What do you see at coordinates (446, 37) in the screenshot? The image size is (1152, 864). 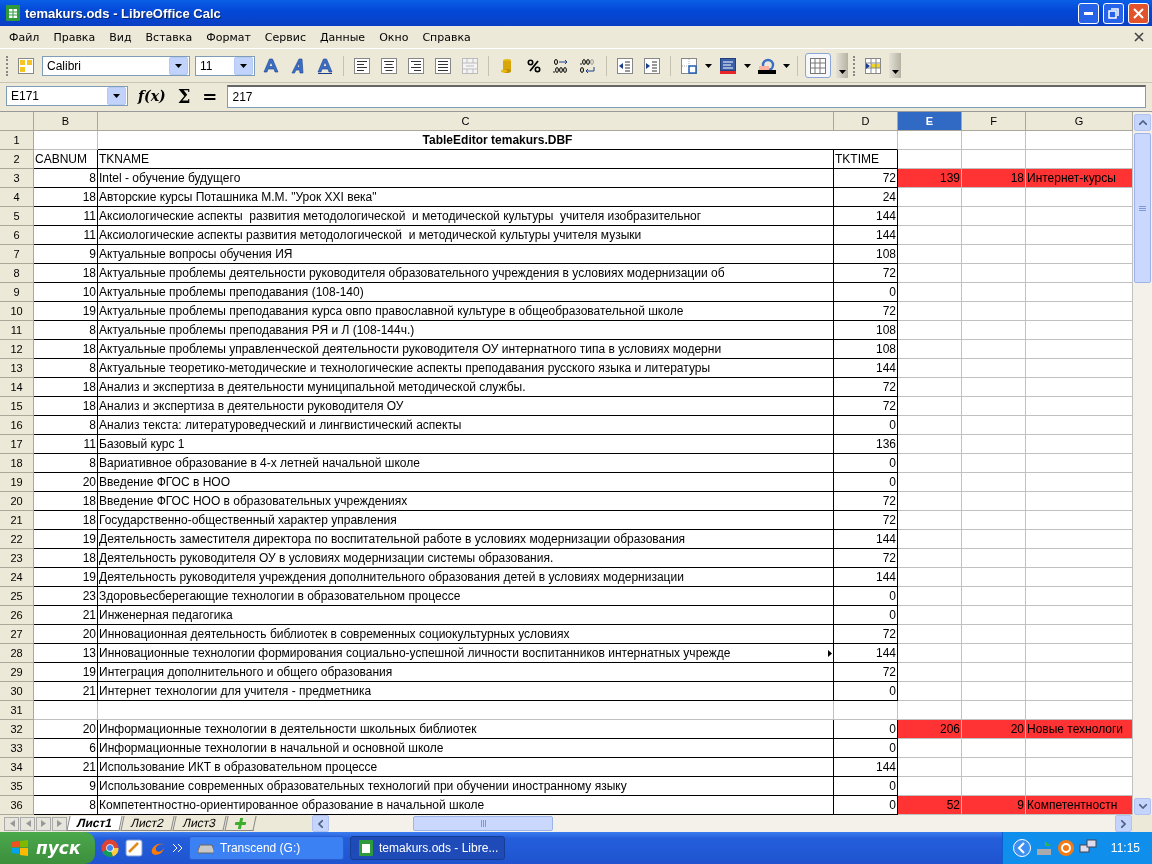 I see `menu-item: Справка` at bounding box center [446, 37].